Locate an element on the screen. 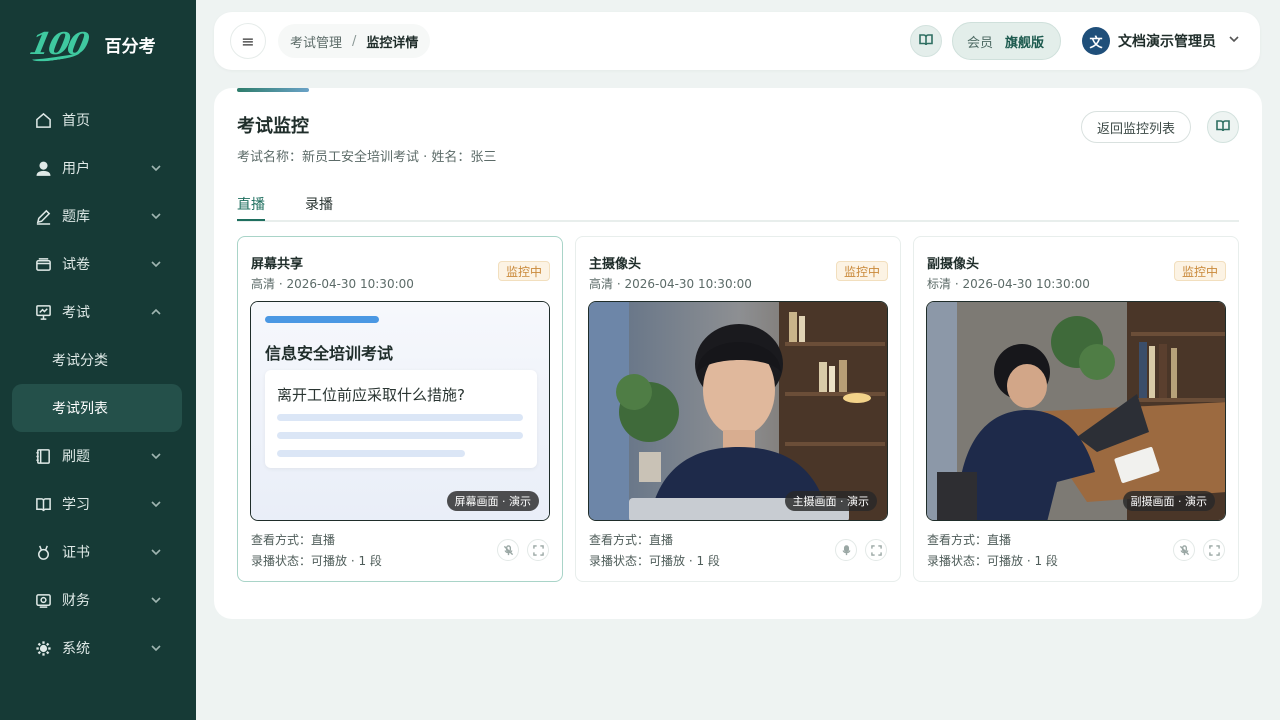  breadcrumb-item-exam-management: 考试管理 is located at coordinates (316, 41).